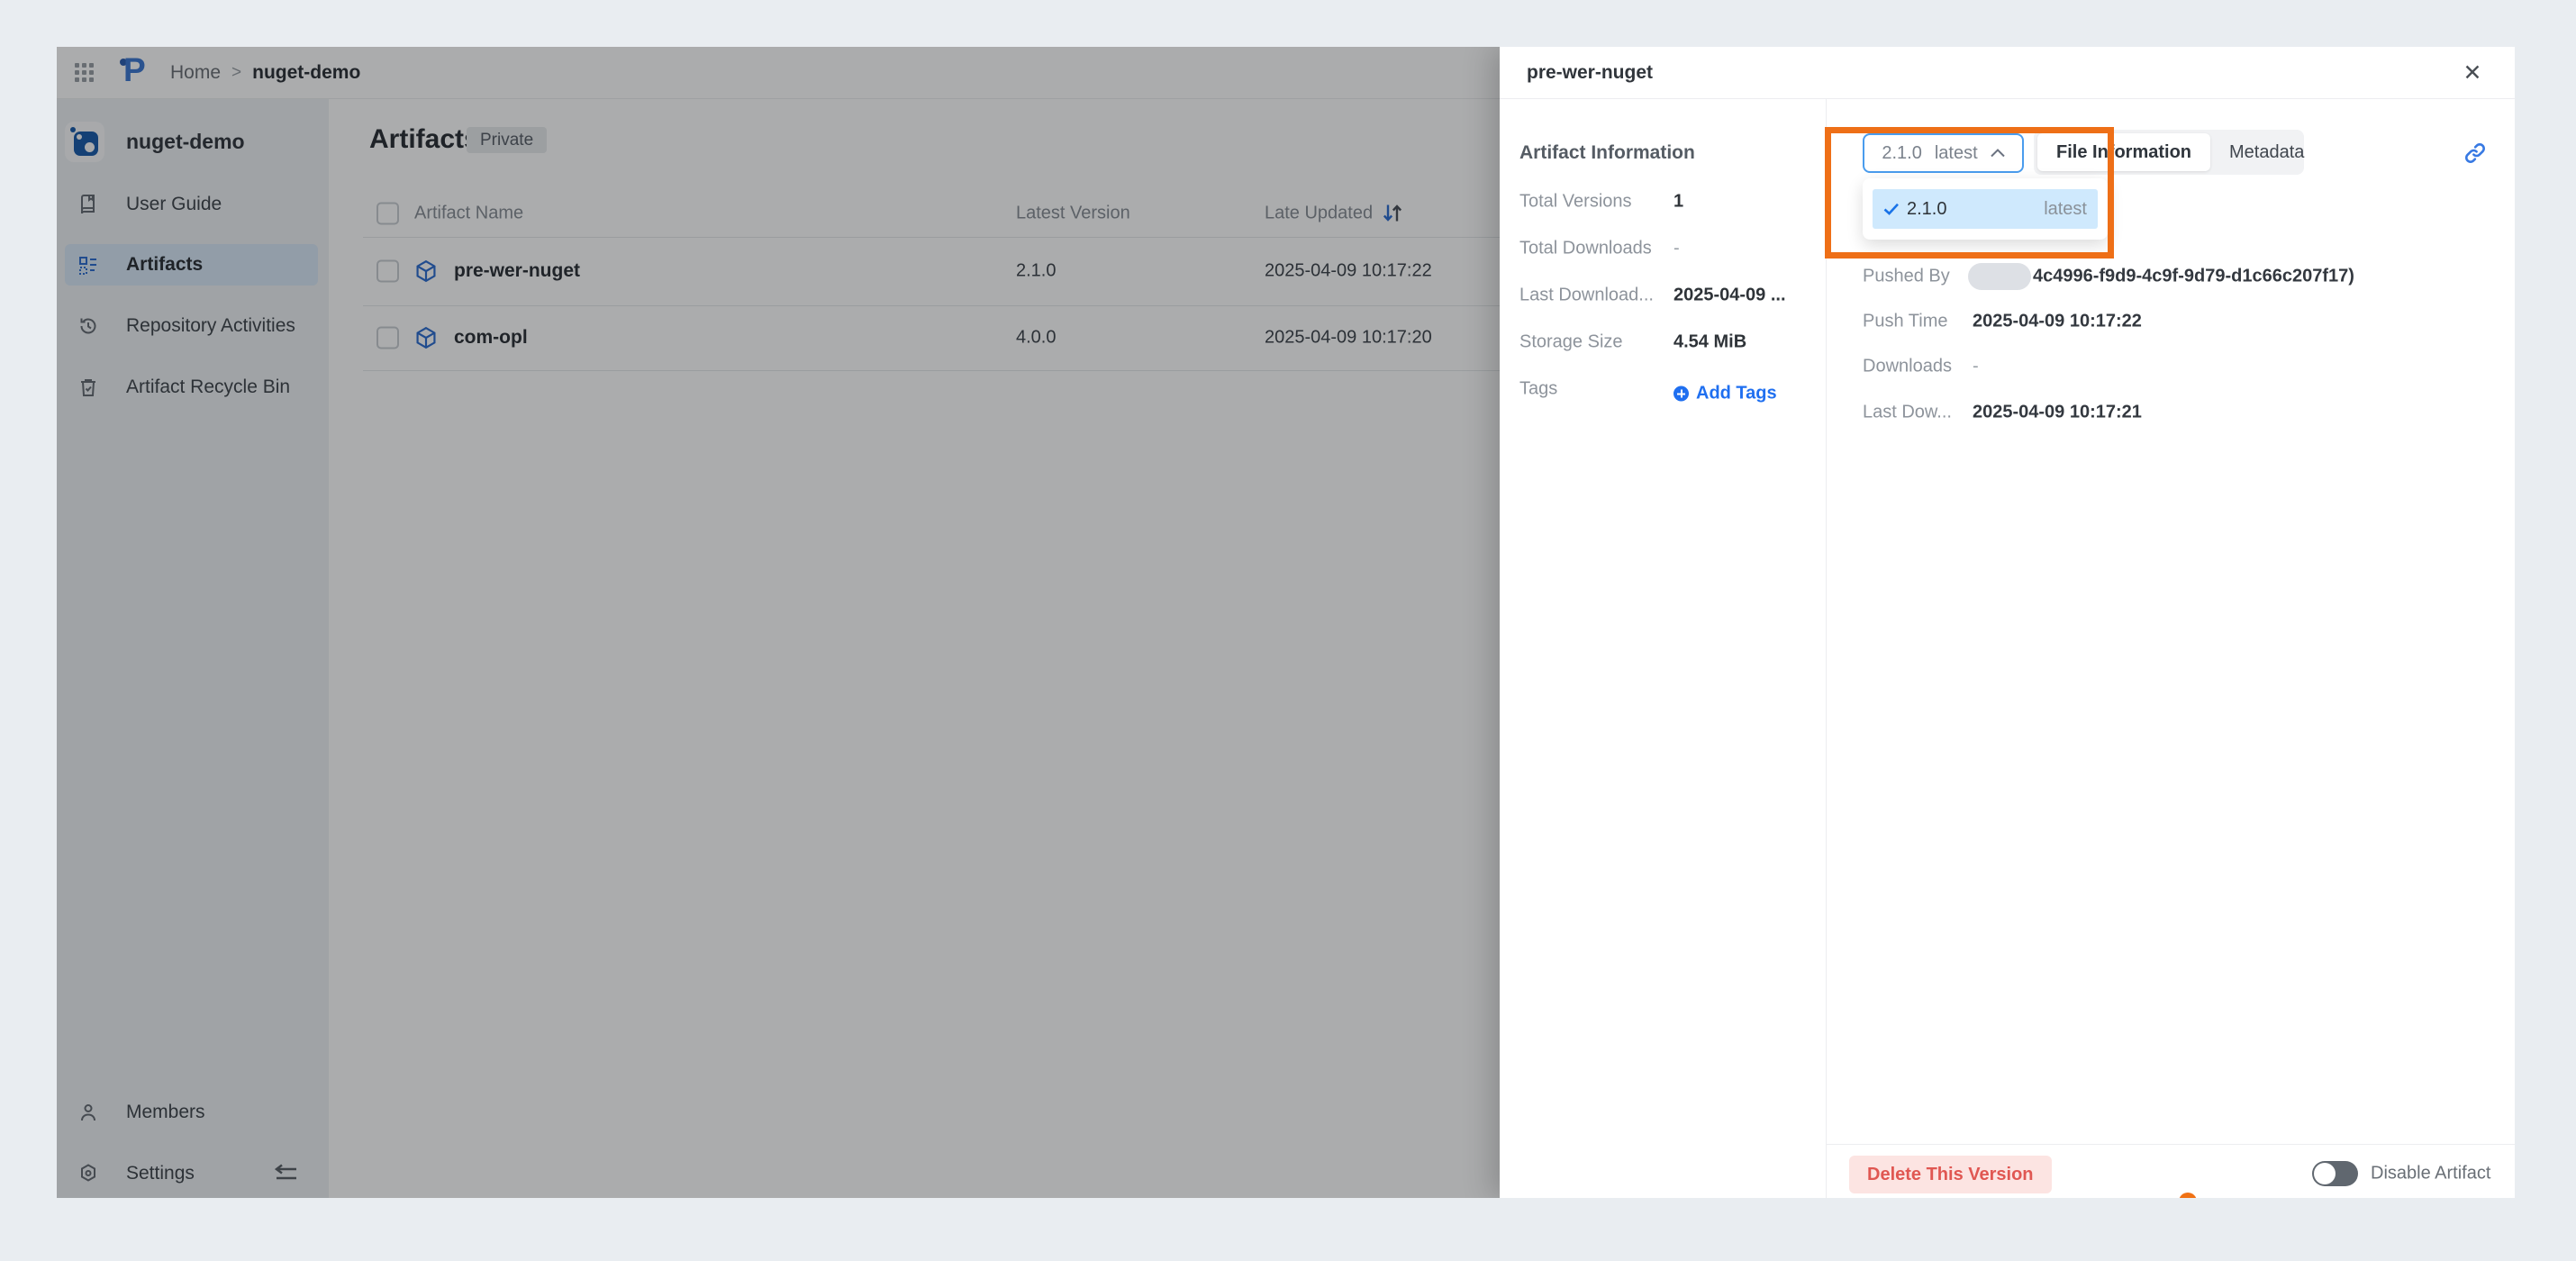 This screenshot has width=2576, height=1261. Describe the element at coordinates (1956, 152) in the screenshot. I see `version-select-tag: latest` at that location.